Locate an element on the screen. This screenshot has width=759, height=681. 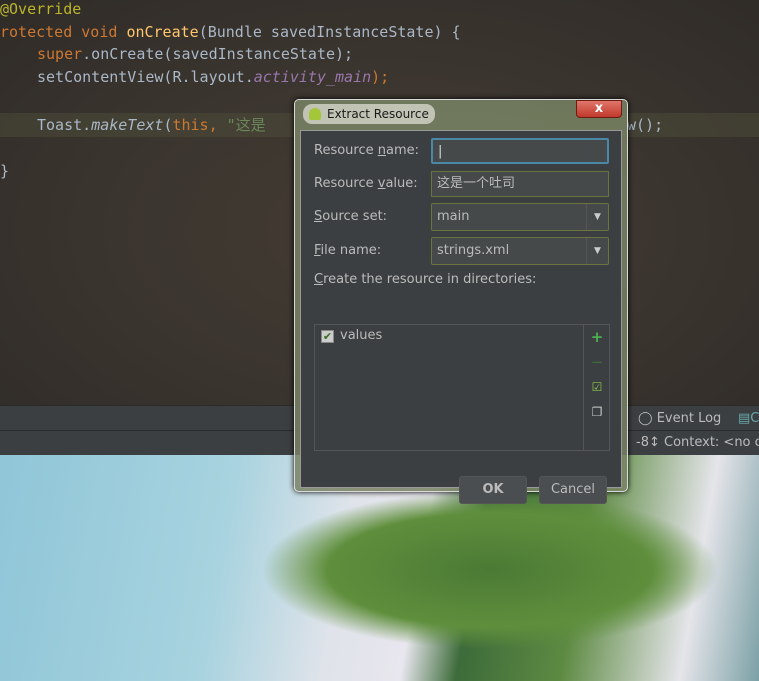
event-log-button: ◯ Event Log is located at coordinates (679, 418).